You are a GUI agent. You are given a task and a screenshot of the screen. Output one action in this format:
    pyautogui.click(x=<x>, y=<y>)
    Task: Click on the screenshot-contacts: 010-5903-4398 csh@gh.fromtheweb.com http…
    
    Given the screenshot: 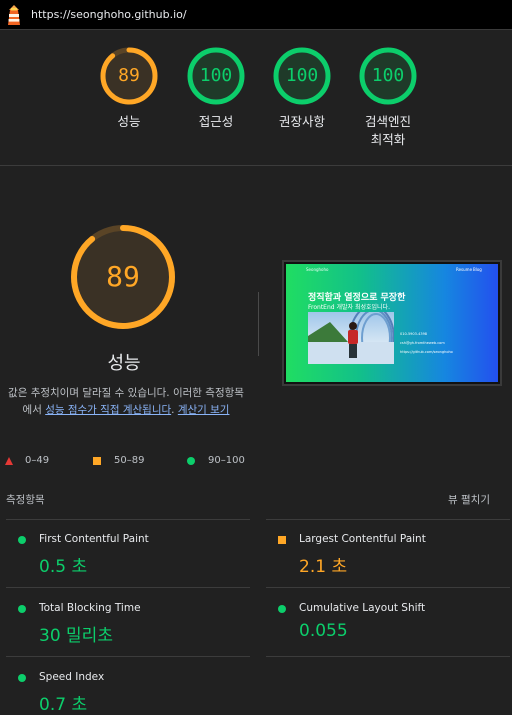 What is the action you would take?
    pyautogui.click(x=426, y=343)
    